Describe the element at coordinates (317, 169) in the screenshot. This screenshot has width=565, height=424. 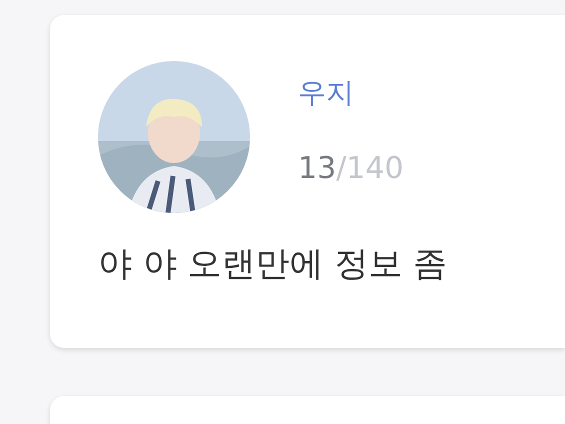
I see `character-count: 13` at that location.